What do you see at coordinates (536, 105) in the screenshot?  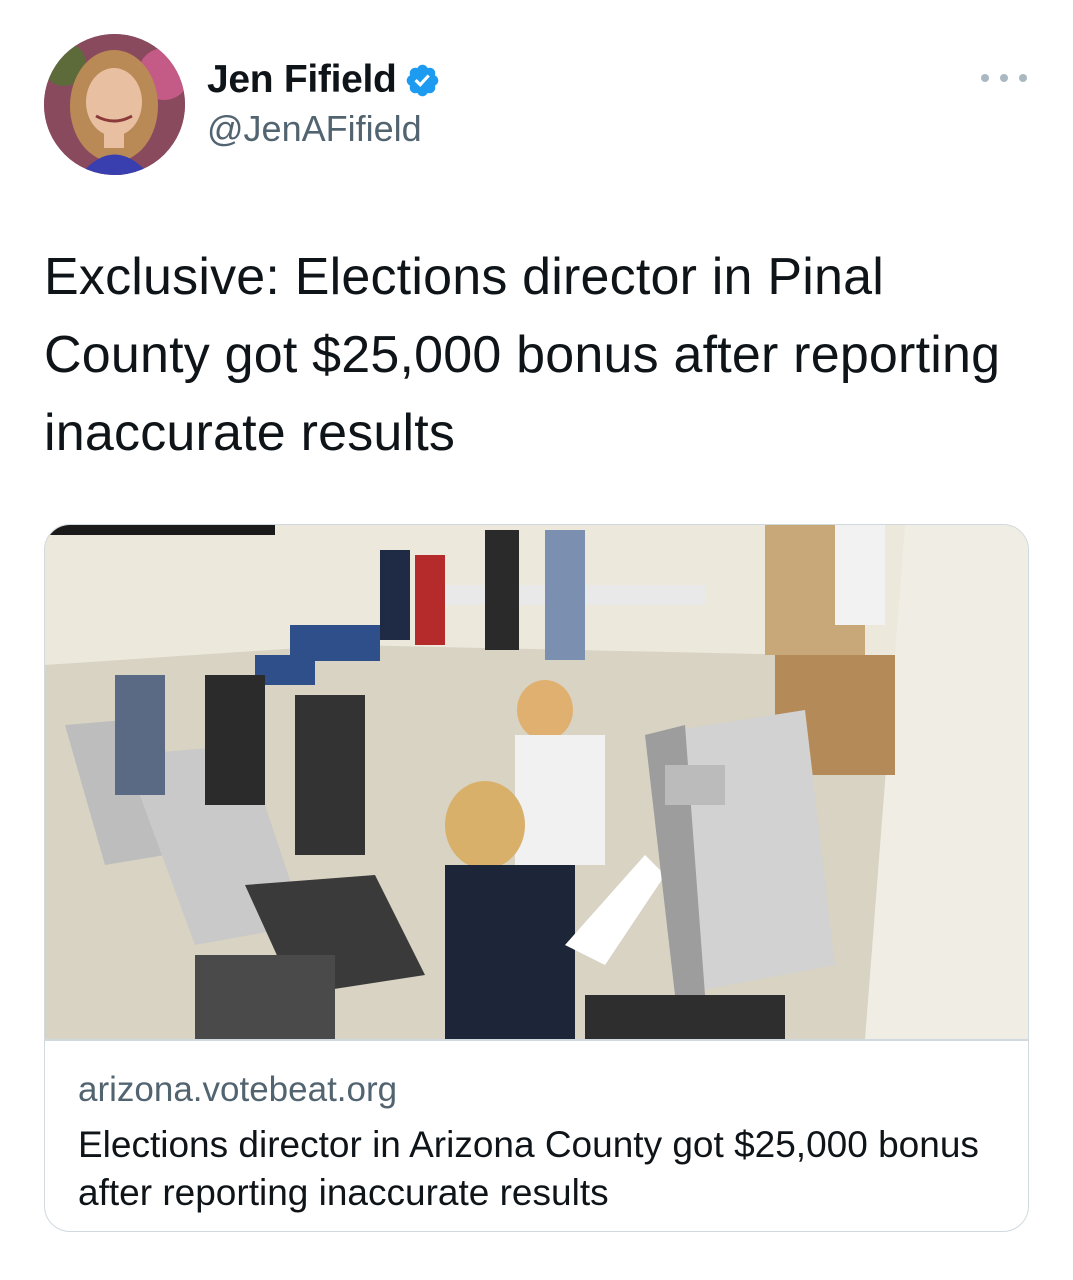 I see `tweet-header: Jen Fifield @JenAFifield` at bounding box center [536, 105].